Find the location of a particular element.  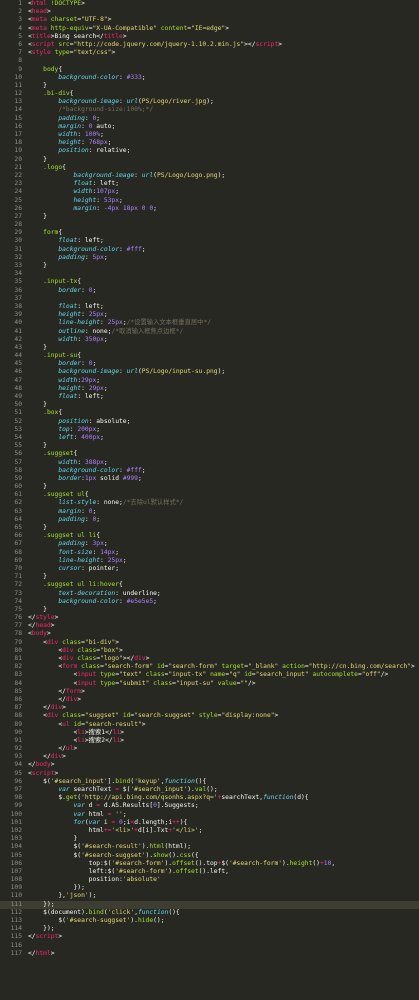

code-line: 8 is located at coordinates (209, 61).